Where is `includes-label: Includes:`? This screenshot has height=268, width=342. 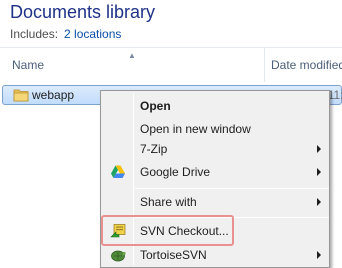 includes-label: Includes: is located at coordinates (34, 34).